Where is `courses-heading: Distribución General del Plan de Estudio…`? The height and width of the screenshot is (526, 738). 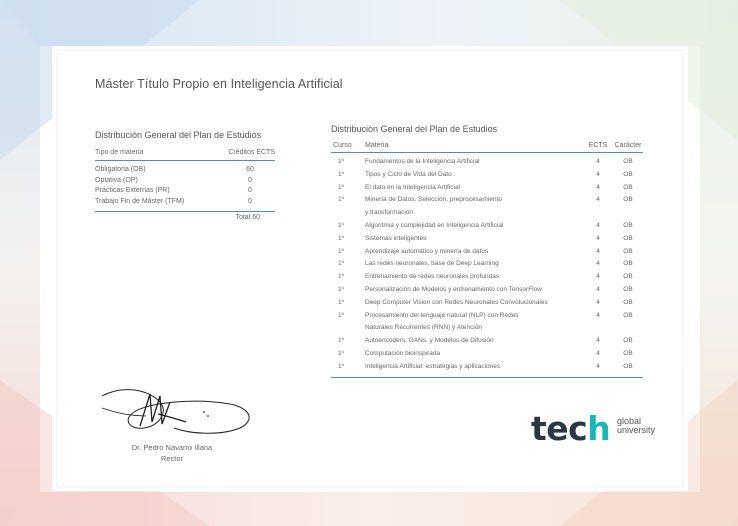 courses-heading: Distribución General del Plan de Estudio… is located at coordinates (414, 129).